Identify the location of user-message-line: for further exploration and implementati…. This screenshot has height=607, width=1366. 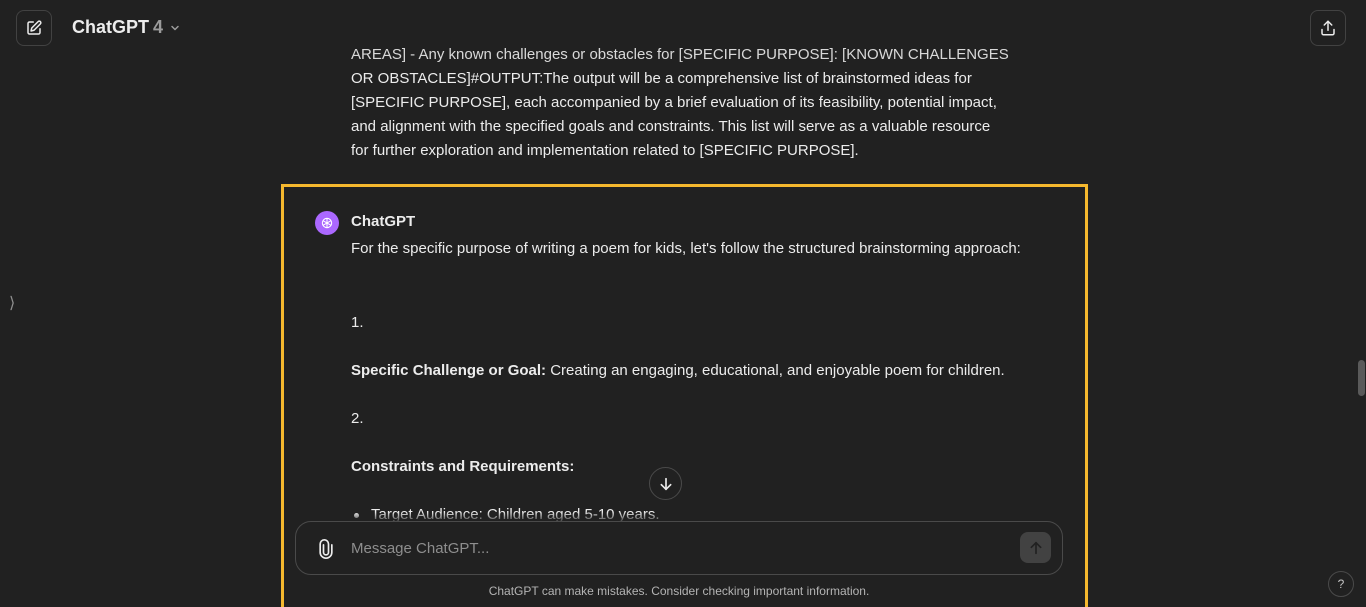
(605, 150).